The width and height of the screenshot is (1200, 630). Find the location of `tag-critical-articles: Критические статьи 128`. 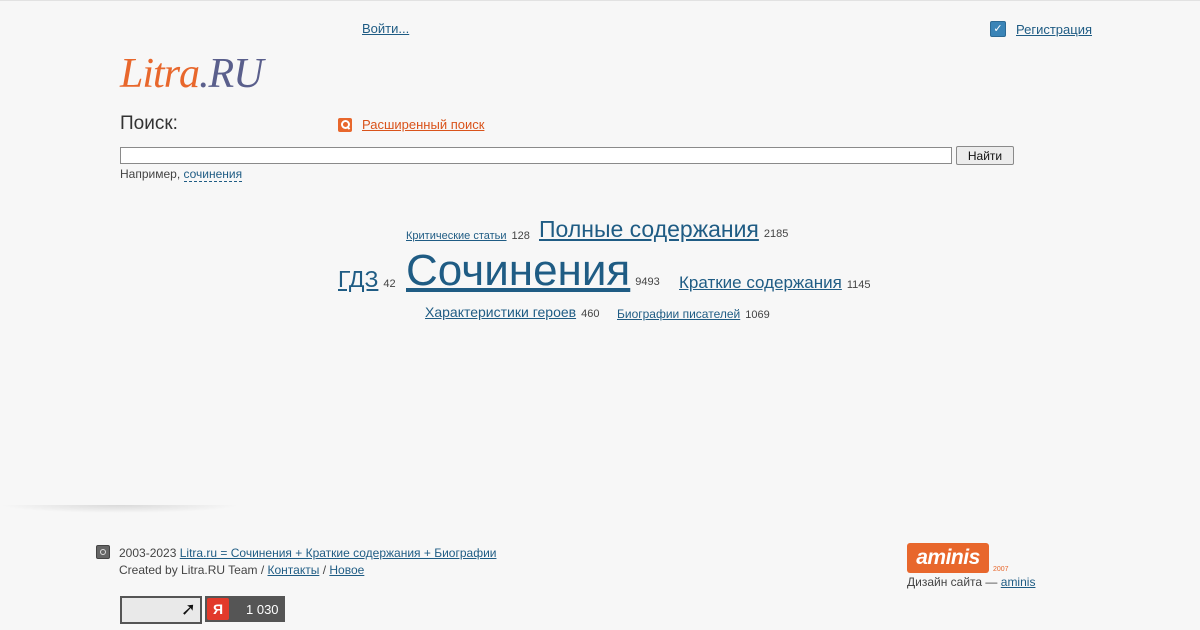

tag-critical-articles: Критические статьи 128 is located at coordinates (468, 235).